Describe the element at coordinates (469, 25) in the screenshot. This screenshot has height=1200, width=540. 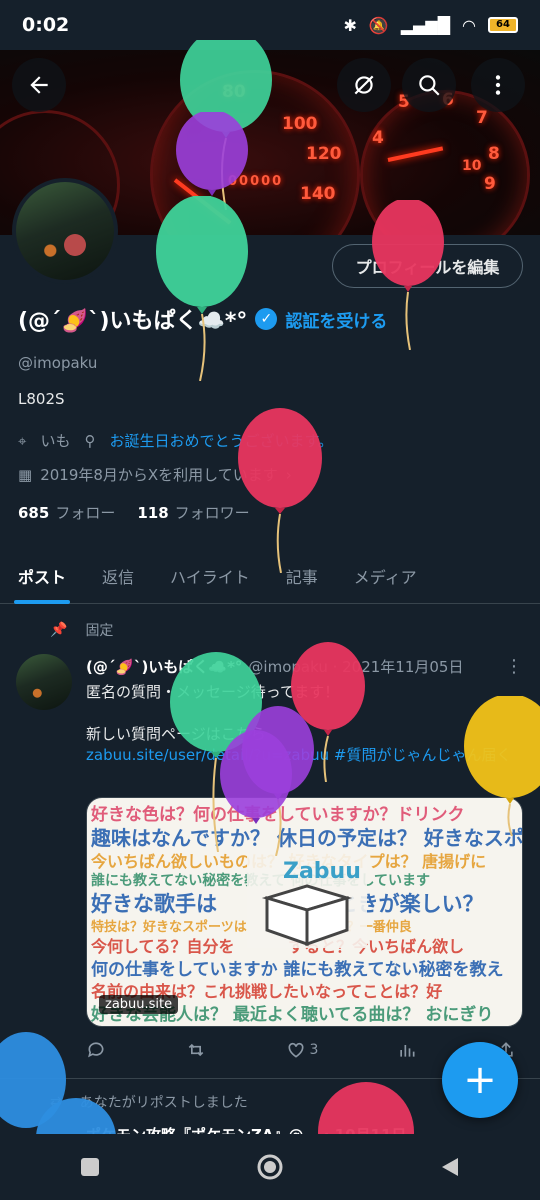
I see `wifi-icon: ◠` at that location.